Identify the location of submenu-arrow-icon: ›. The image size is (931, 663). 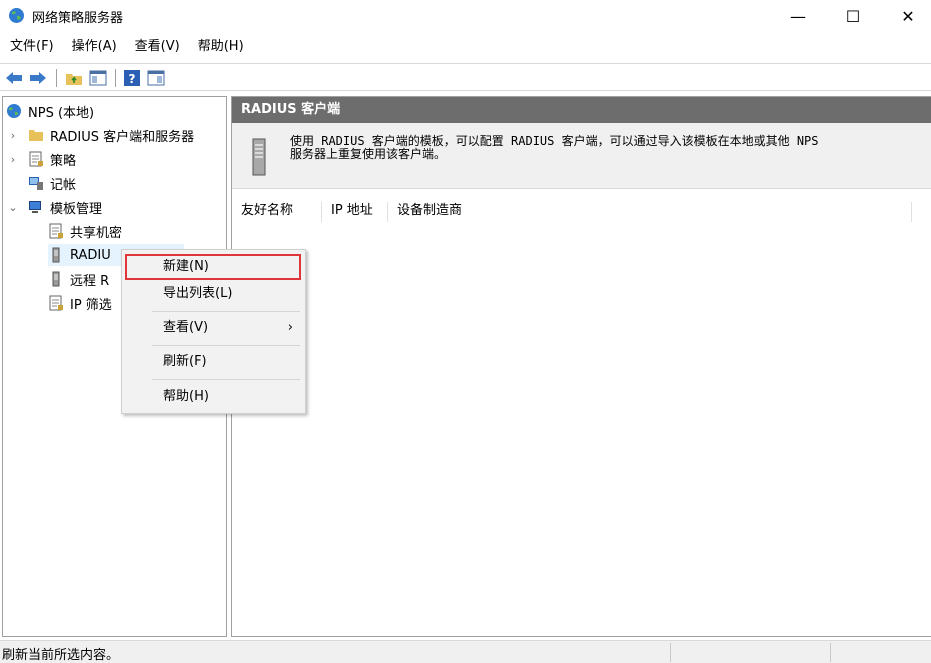
(290, 327).